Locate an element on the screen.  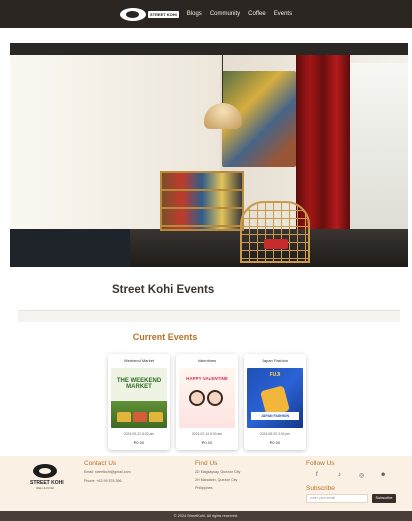
event-name: Japan Fashion is located at coordinates (275, 360).